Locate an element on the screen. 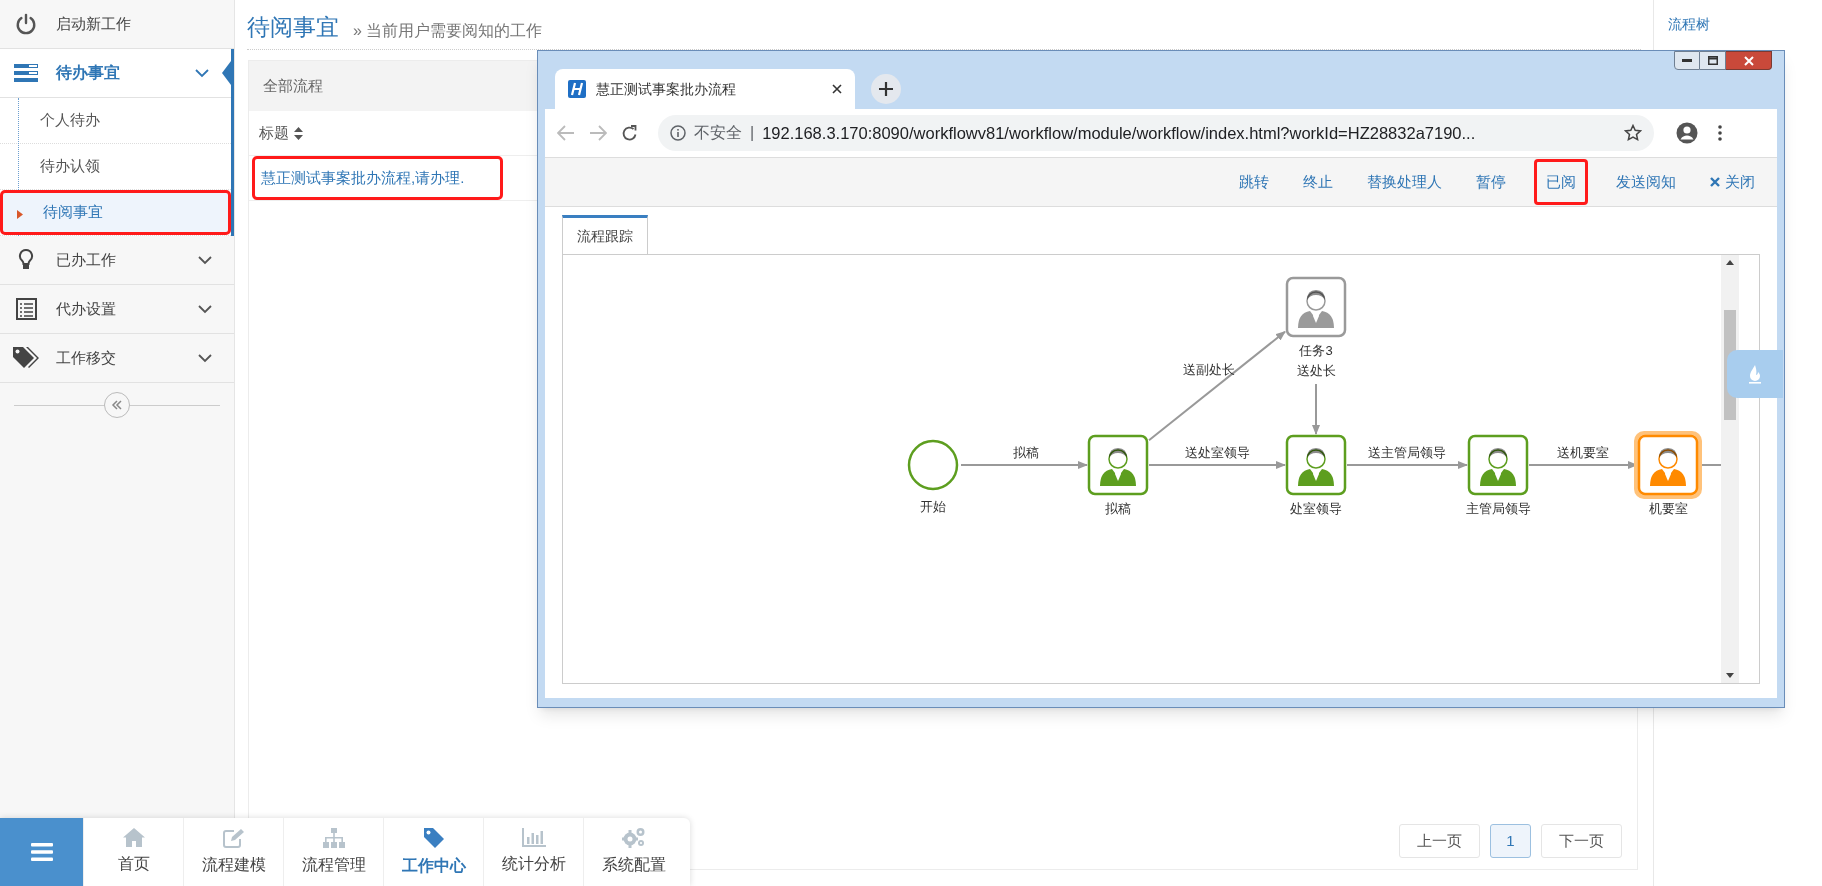 The width and height of the screenshot is (1822, 886). row-link: 慧正测试事案批办流程,请办理. is located at coordinates (378, 178).